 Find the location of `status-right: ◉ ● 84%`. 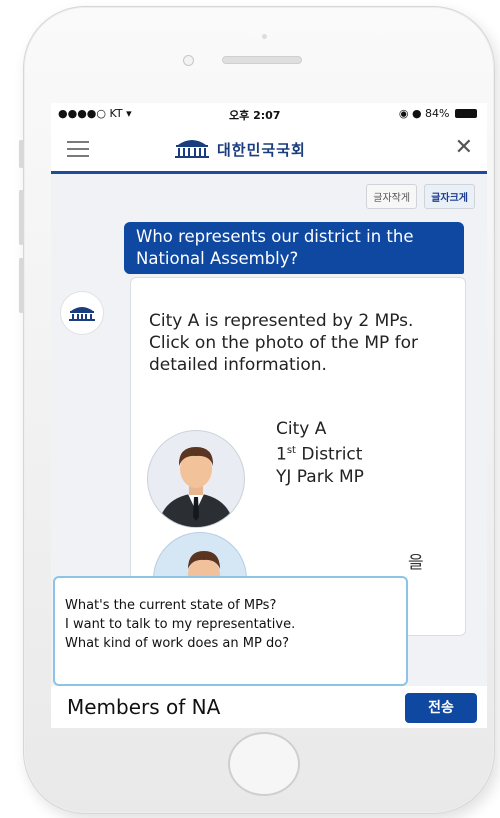

status-right: ◉ ● 84% is located at coordinates (438, 113).